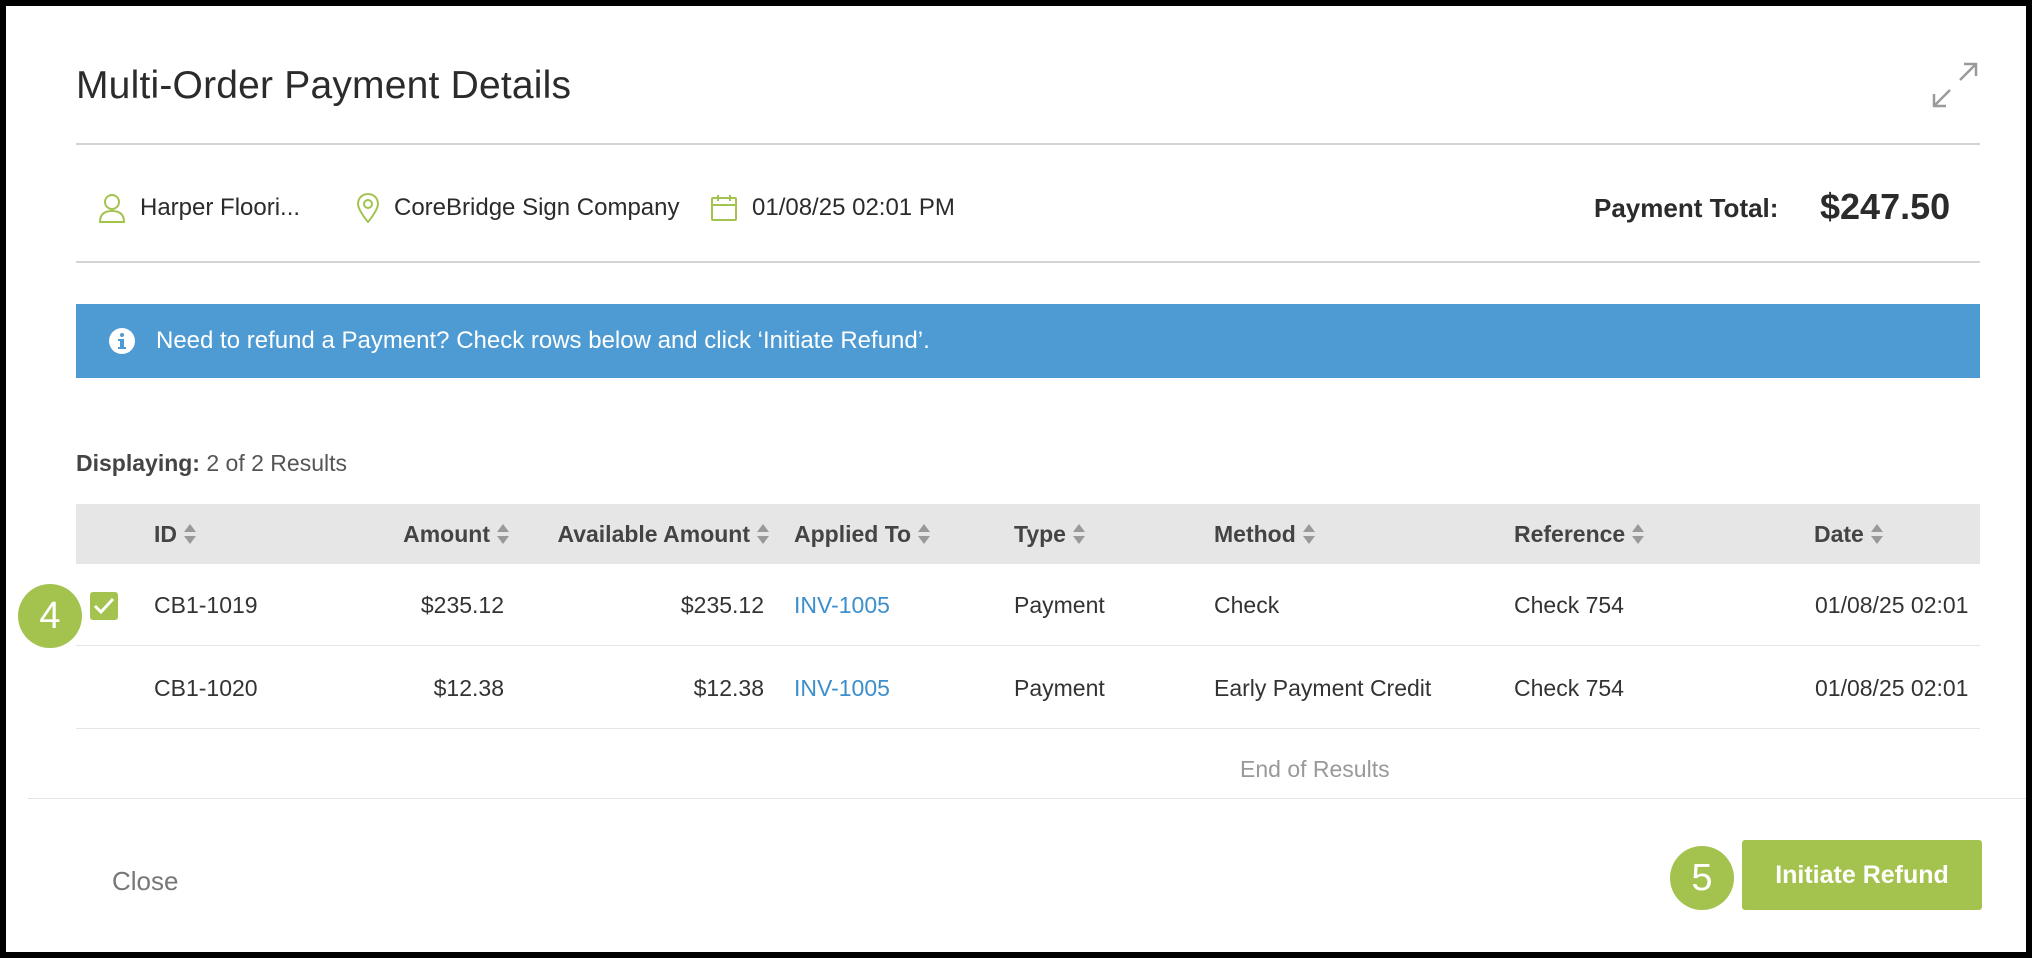 Image resolution: width=2032 pixels, height=958 pixels. Describe the element at coordinates (324, 85) in the screenshot. I see `modal-title: Multi-Order Payment Details` at that location.